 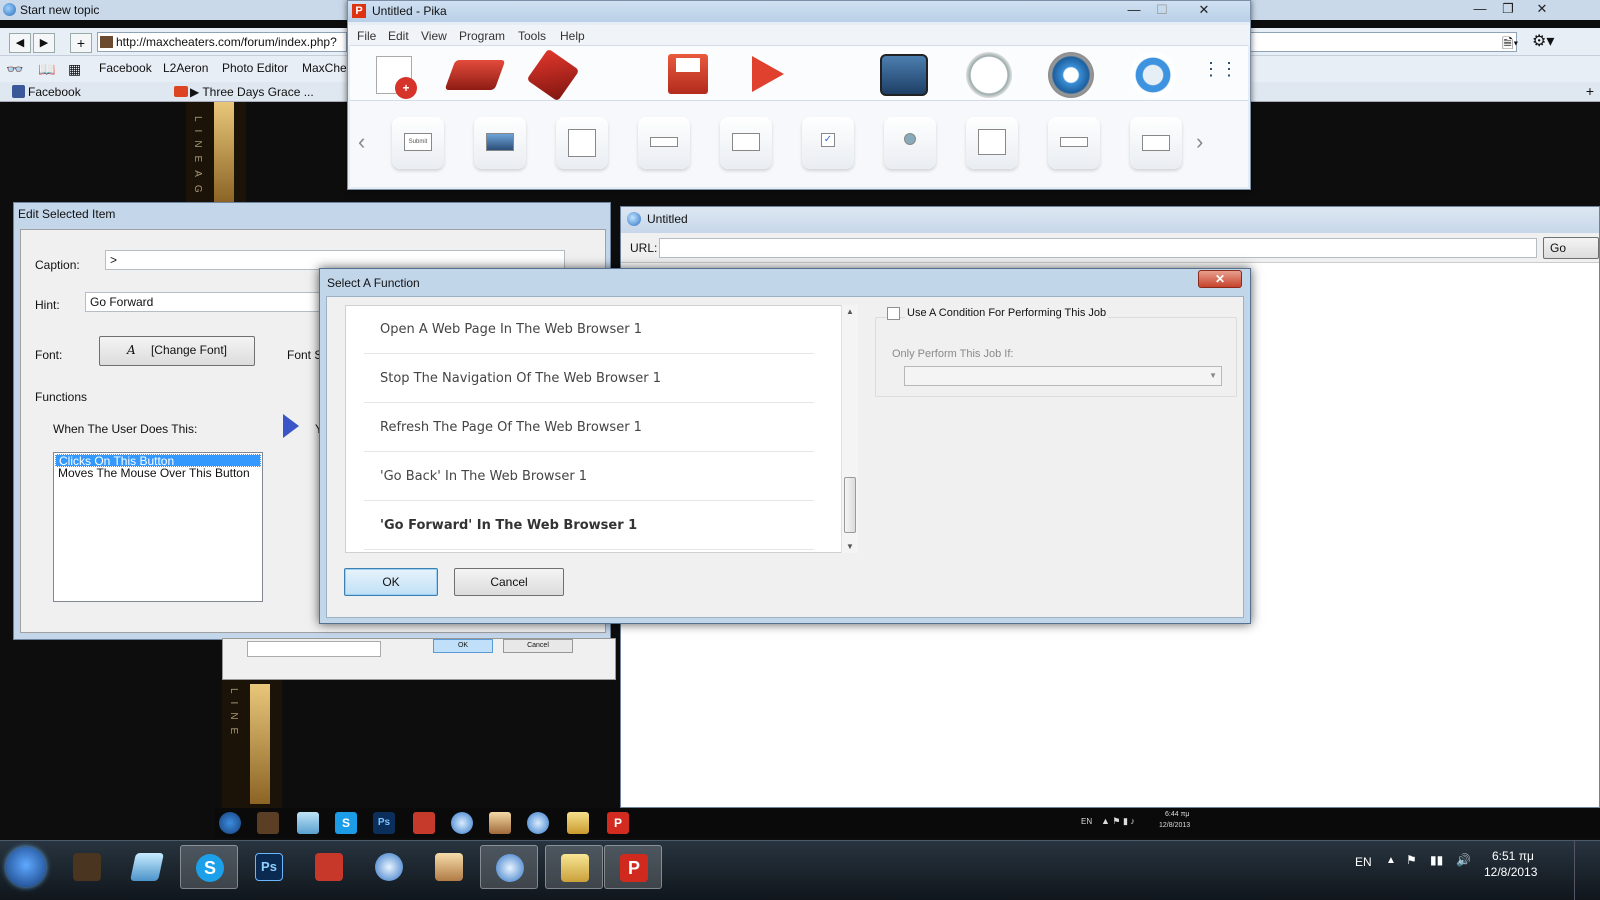 I want to click on taskbar-notes, so click(x=147, y=867).